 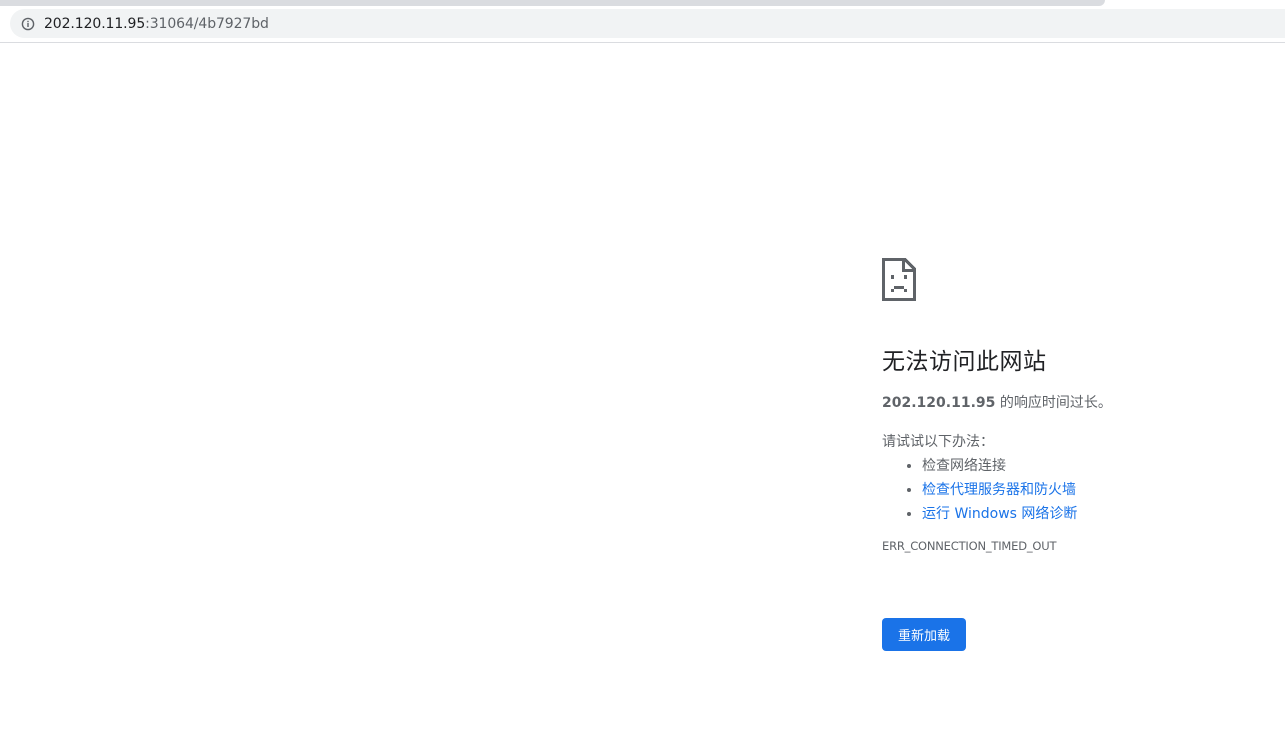 I want to click on url-host: 202.120.11.95, so click(x=95, y=23).